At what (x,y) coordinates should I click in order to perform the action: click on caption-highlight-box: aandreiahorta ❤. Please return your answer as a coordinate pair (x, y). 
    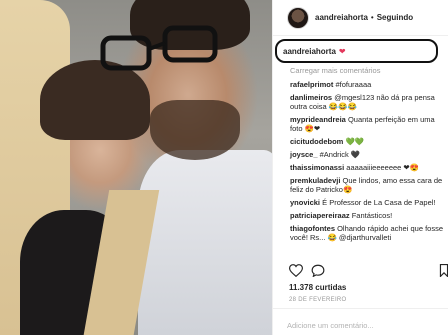
    Looking at the image, I should click on (356, 51).